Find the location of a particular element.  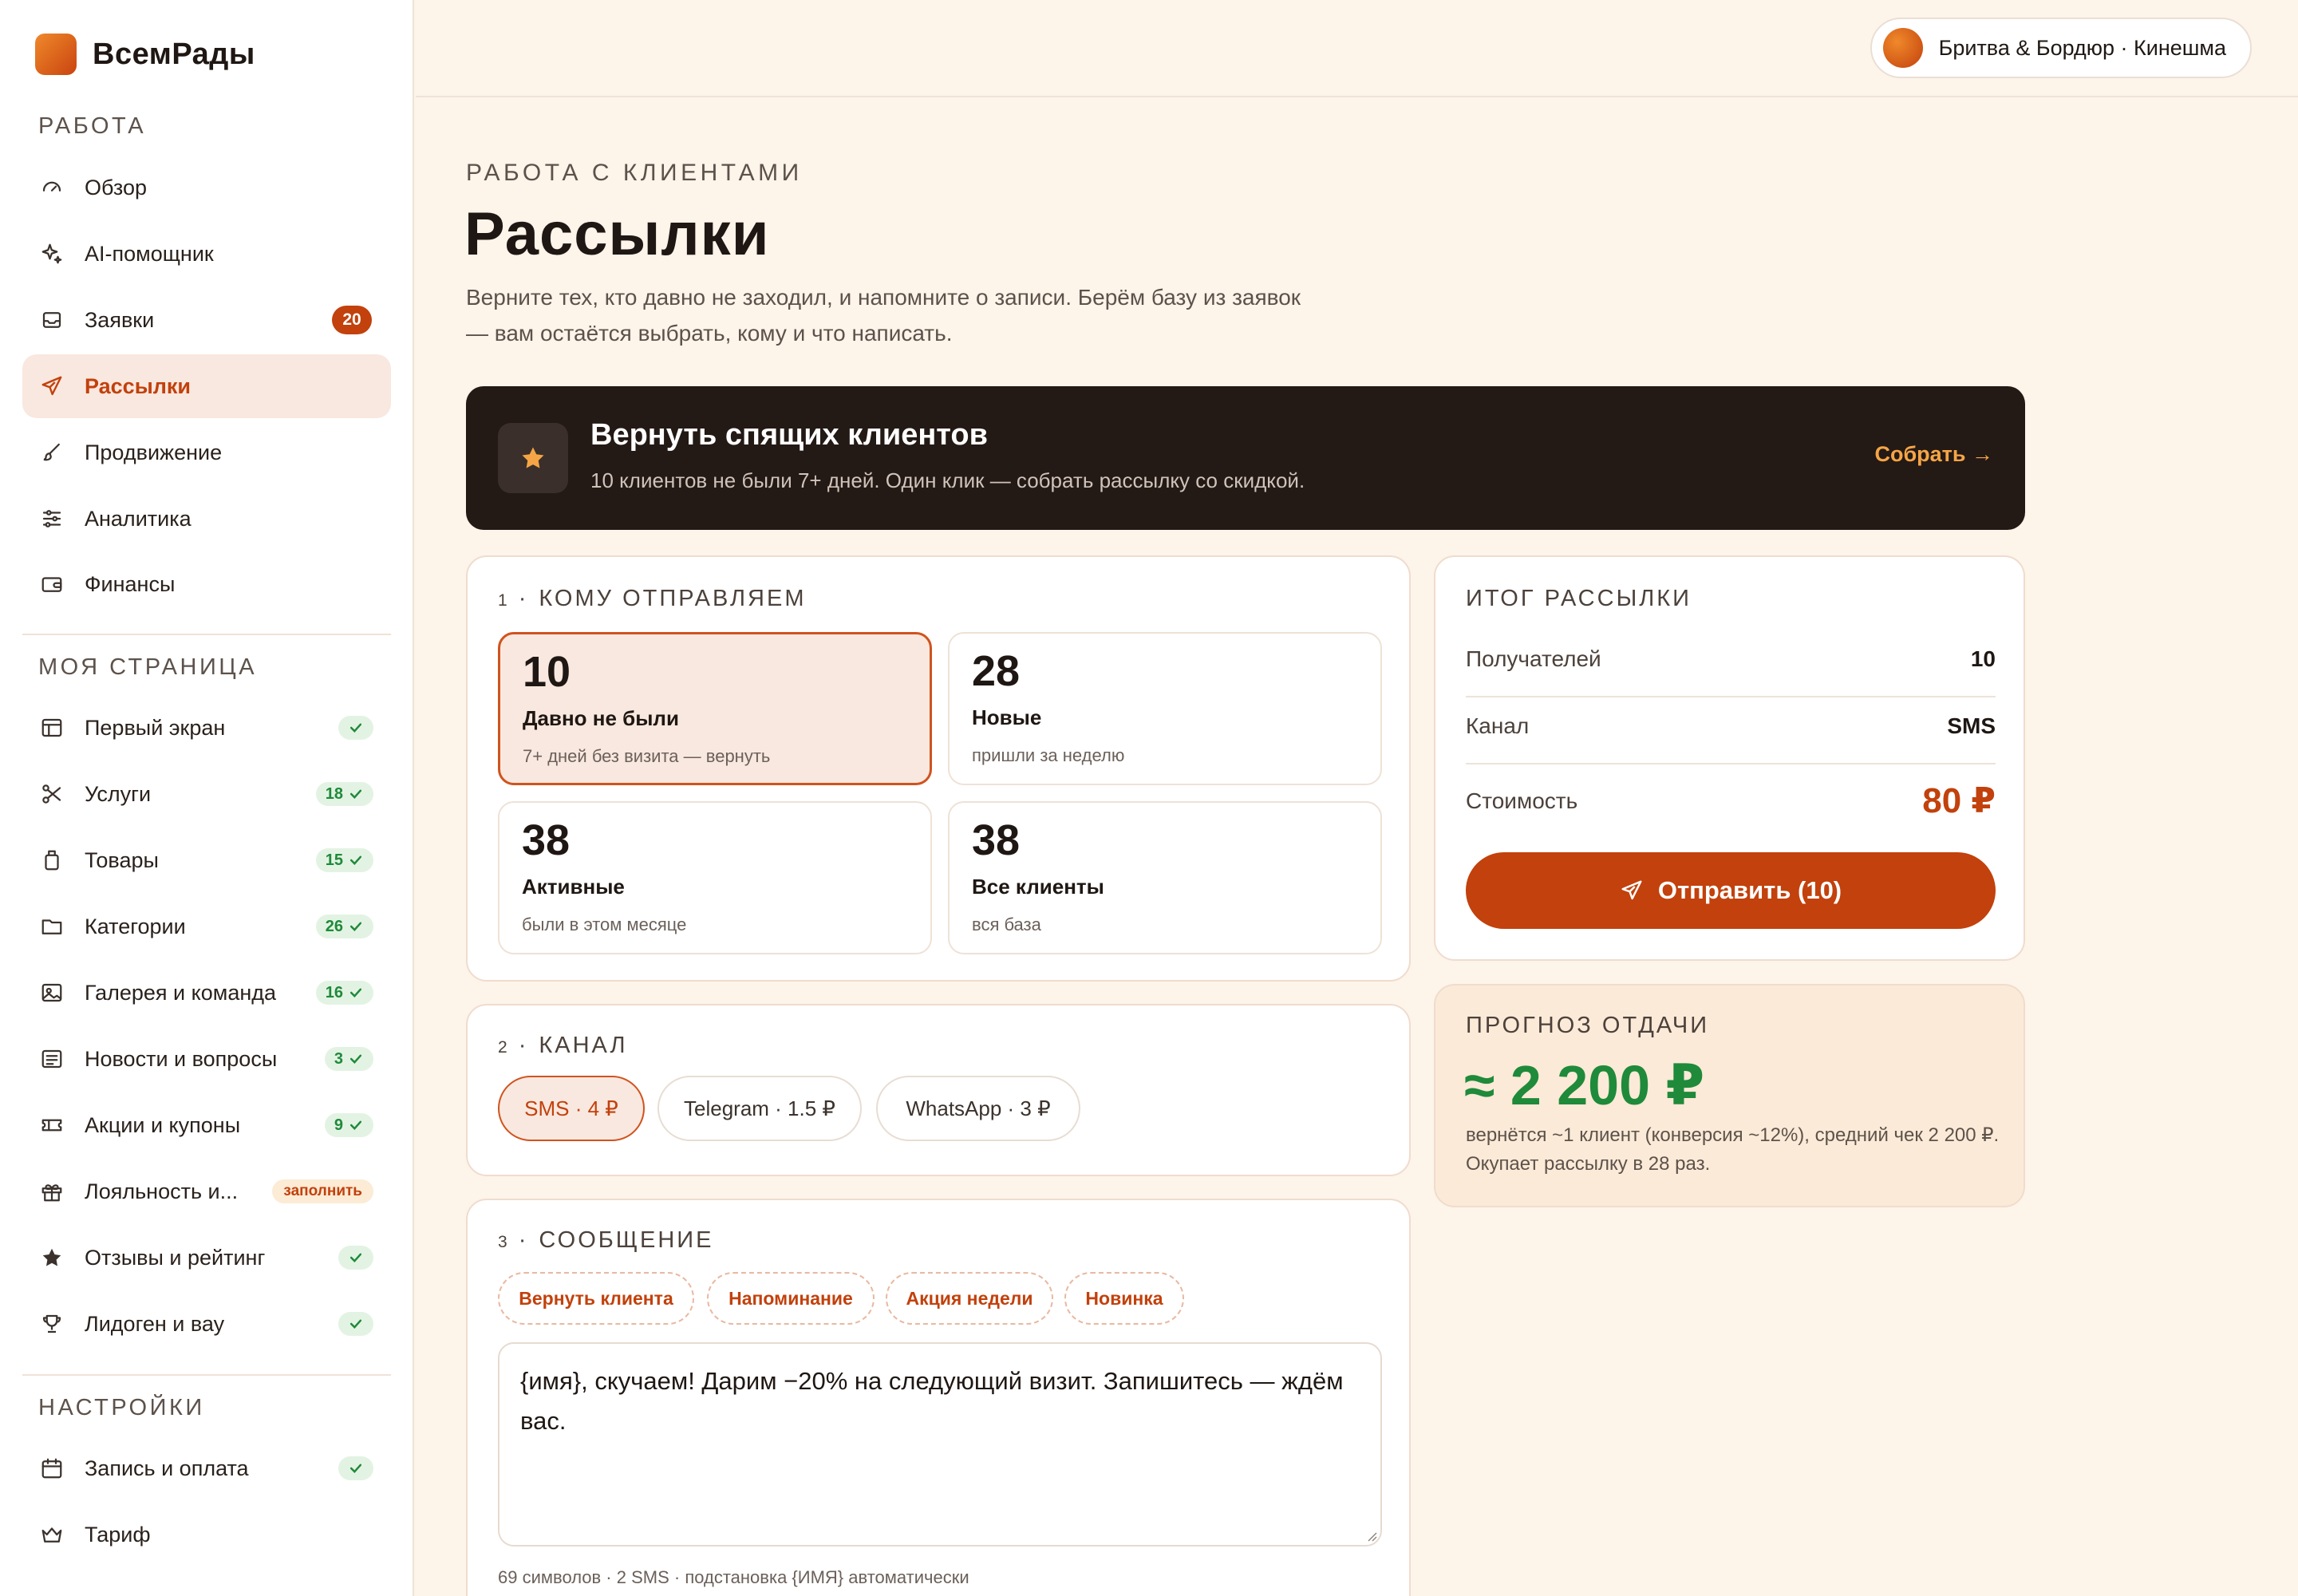

brand: ВсемРады is located at coordinates (145, 55).